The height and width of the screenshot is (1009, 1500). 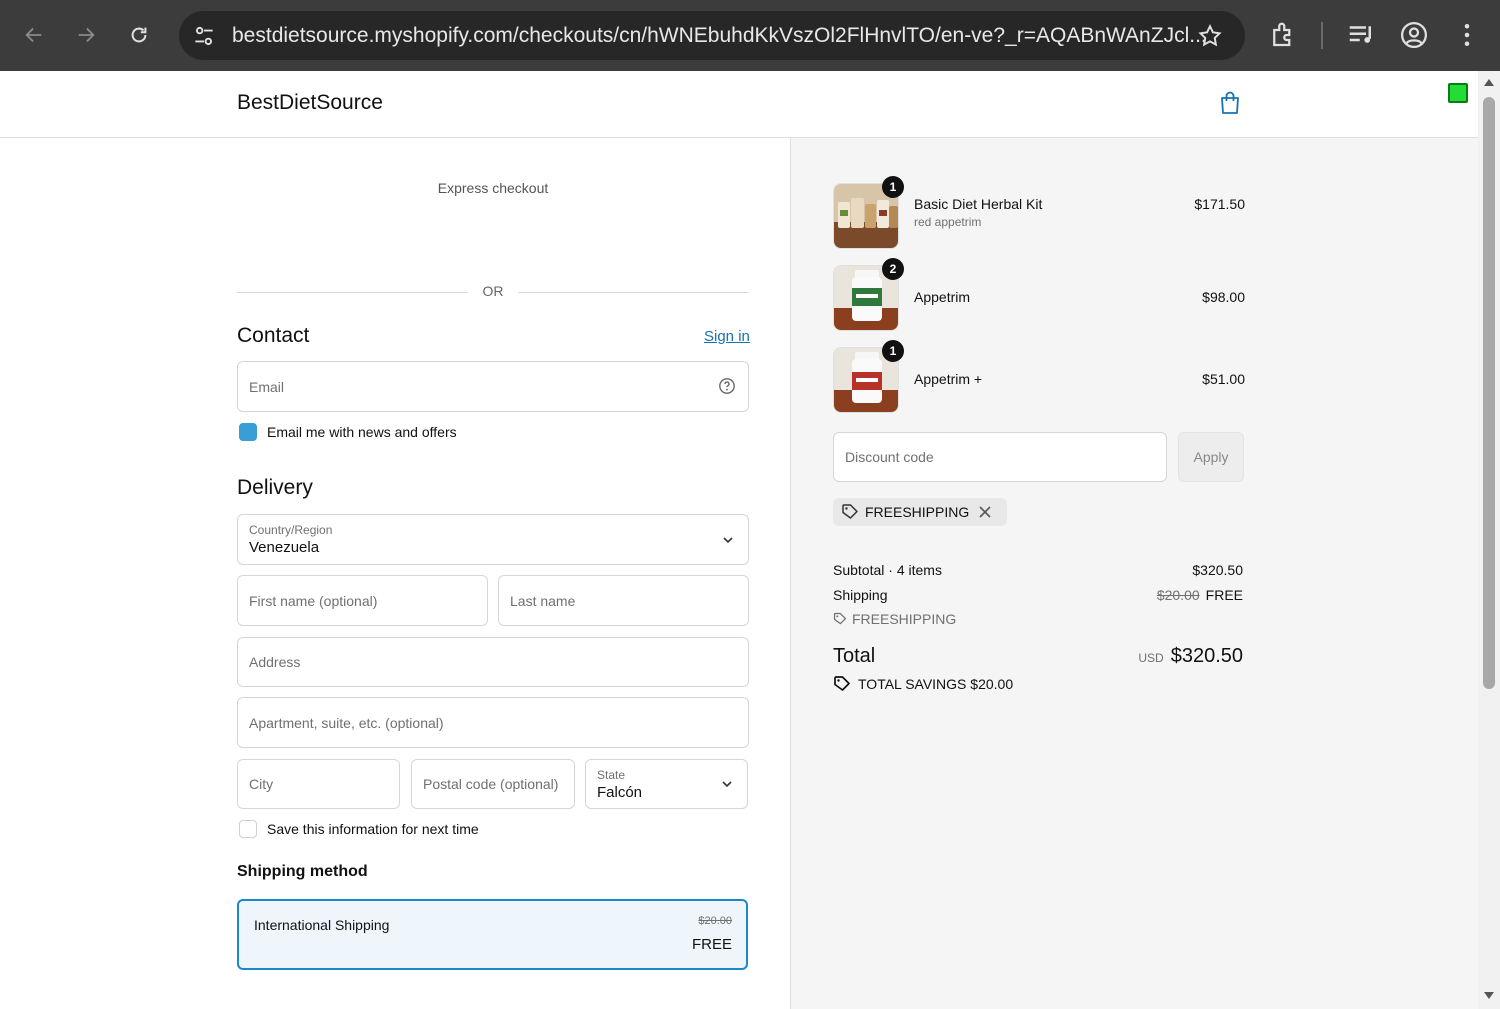 I want to click on newsletter-checkbox-row: Email me with news and offers, so click(x=348, y=432).